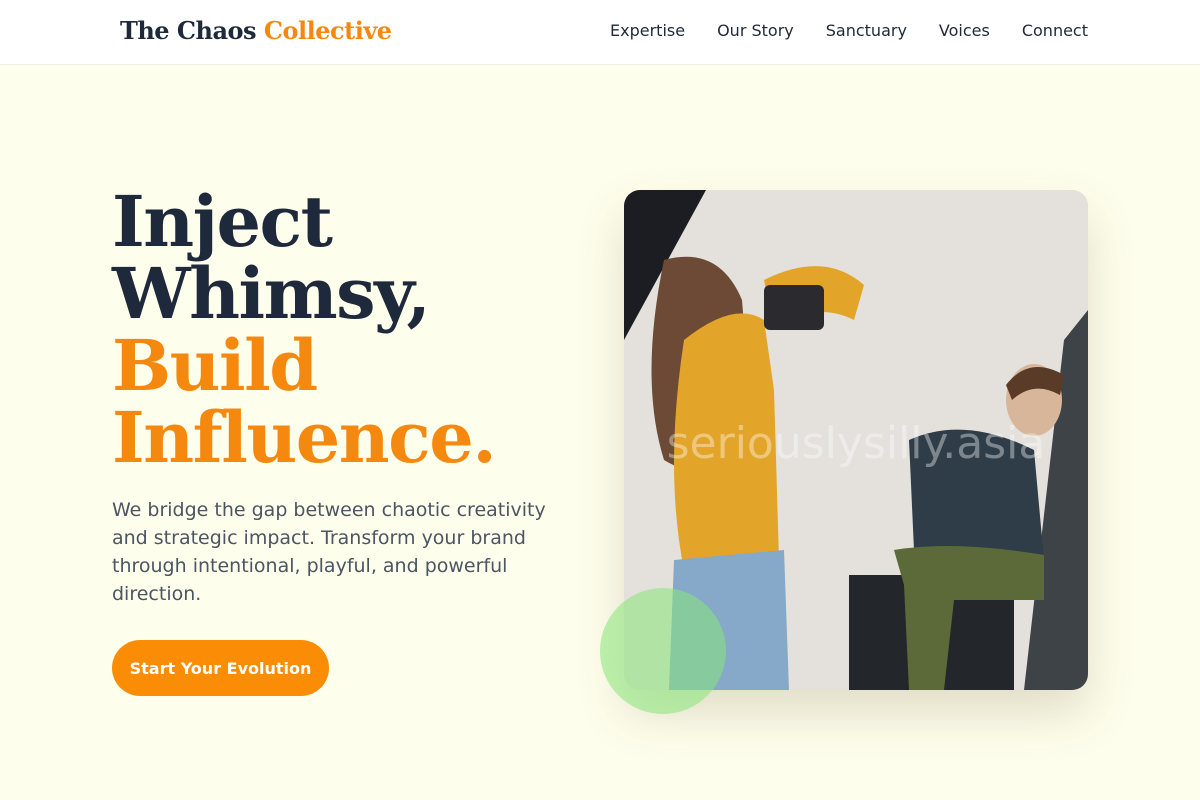 This screenshot has height=800, width=1200. Describe the element at coordinates (188, 30) in the screenshot. I see `logo-main-text: The Chaos` at that location.